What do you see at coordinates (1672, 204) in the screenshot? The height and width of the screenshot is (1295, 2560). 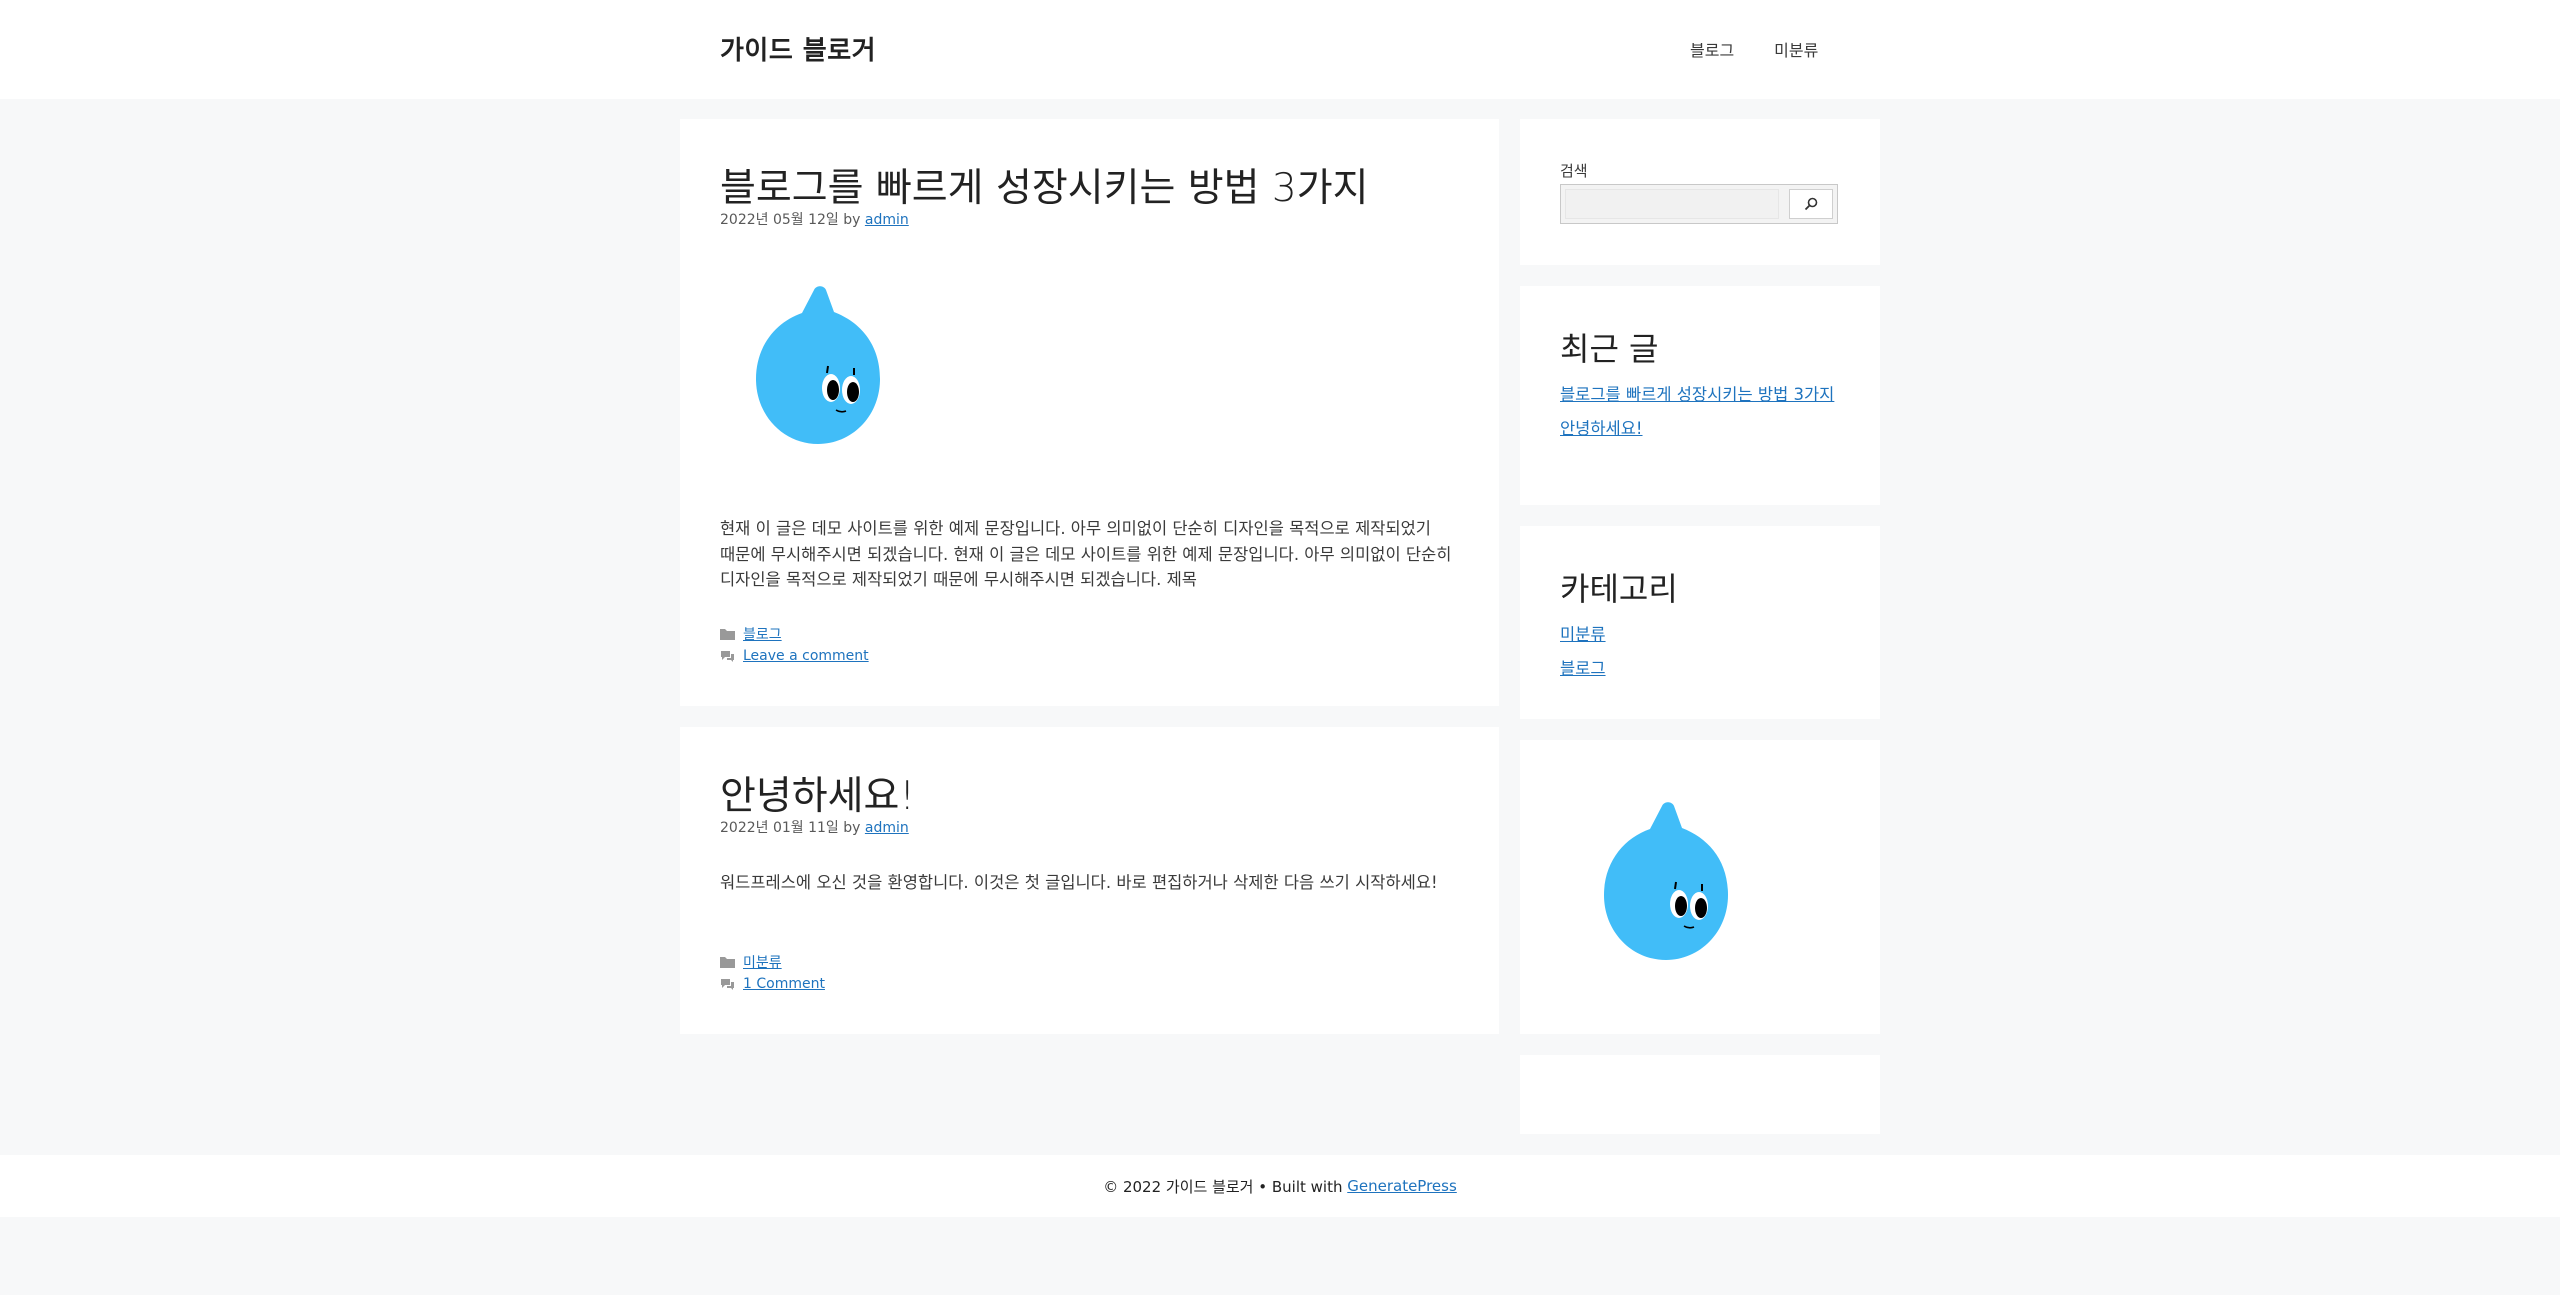 I see `search-input` at bounding box center [1672, 204].